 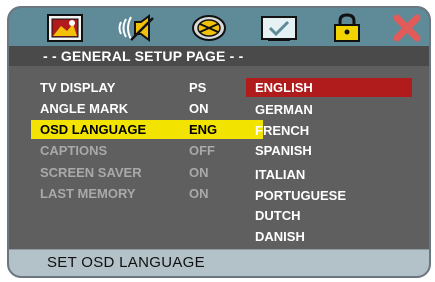 What do you see at coordinates (74, 150) in the screenshot?
I see `setting-label: CAPTIONS` at bounding box center [74, 150].